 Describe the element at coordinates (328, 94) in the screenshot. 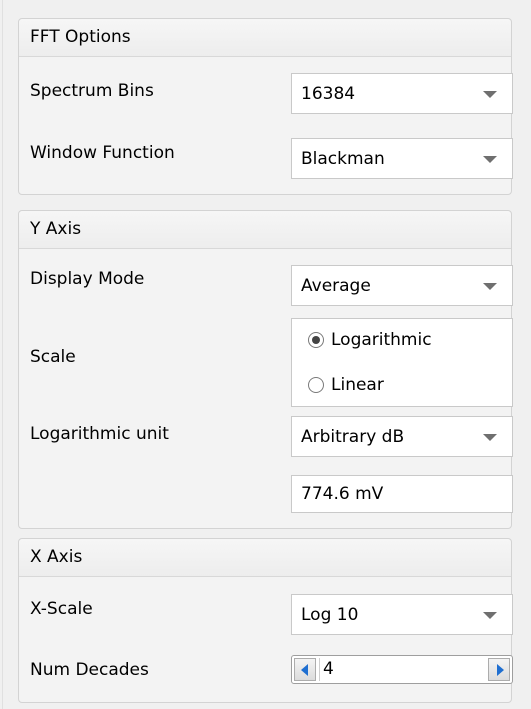

I see `spectrum-bins-value: 16384` at that location.